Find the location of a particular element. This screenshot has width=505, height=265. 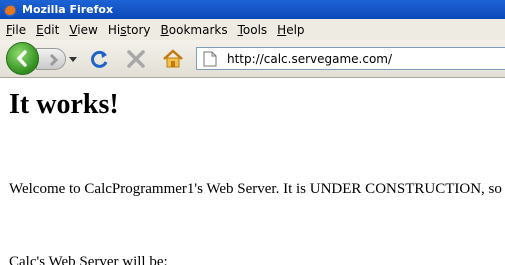

title-bar: Mozilla Firefox is located at coordinates (252, 9).